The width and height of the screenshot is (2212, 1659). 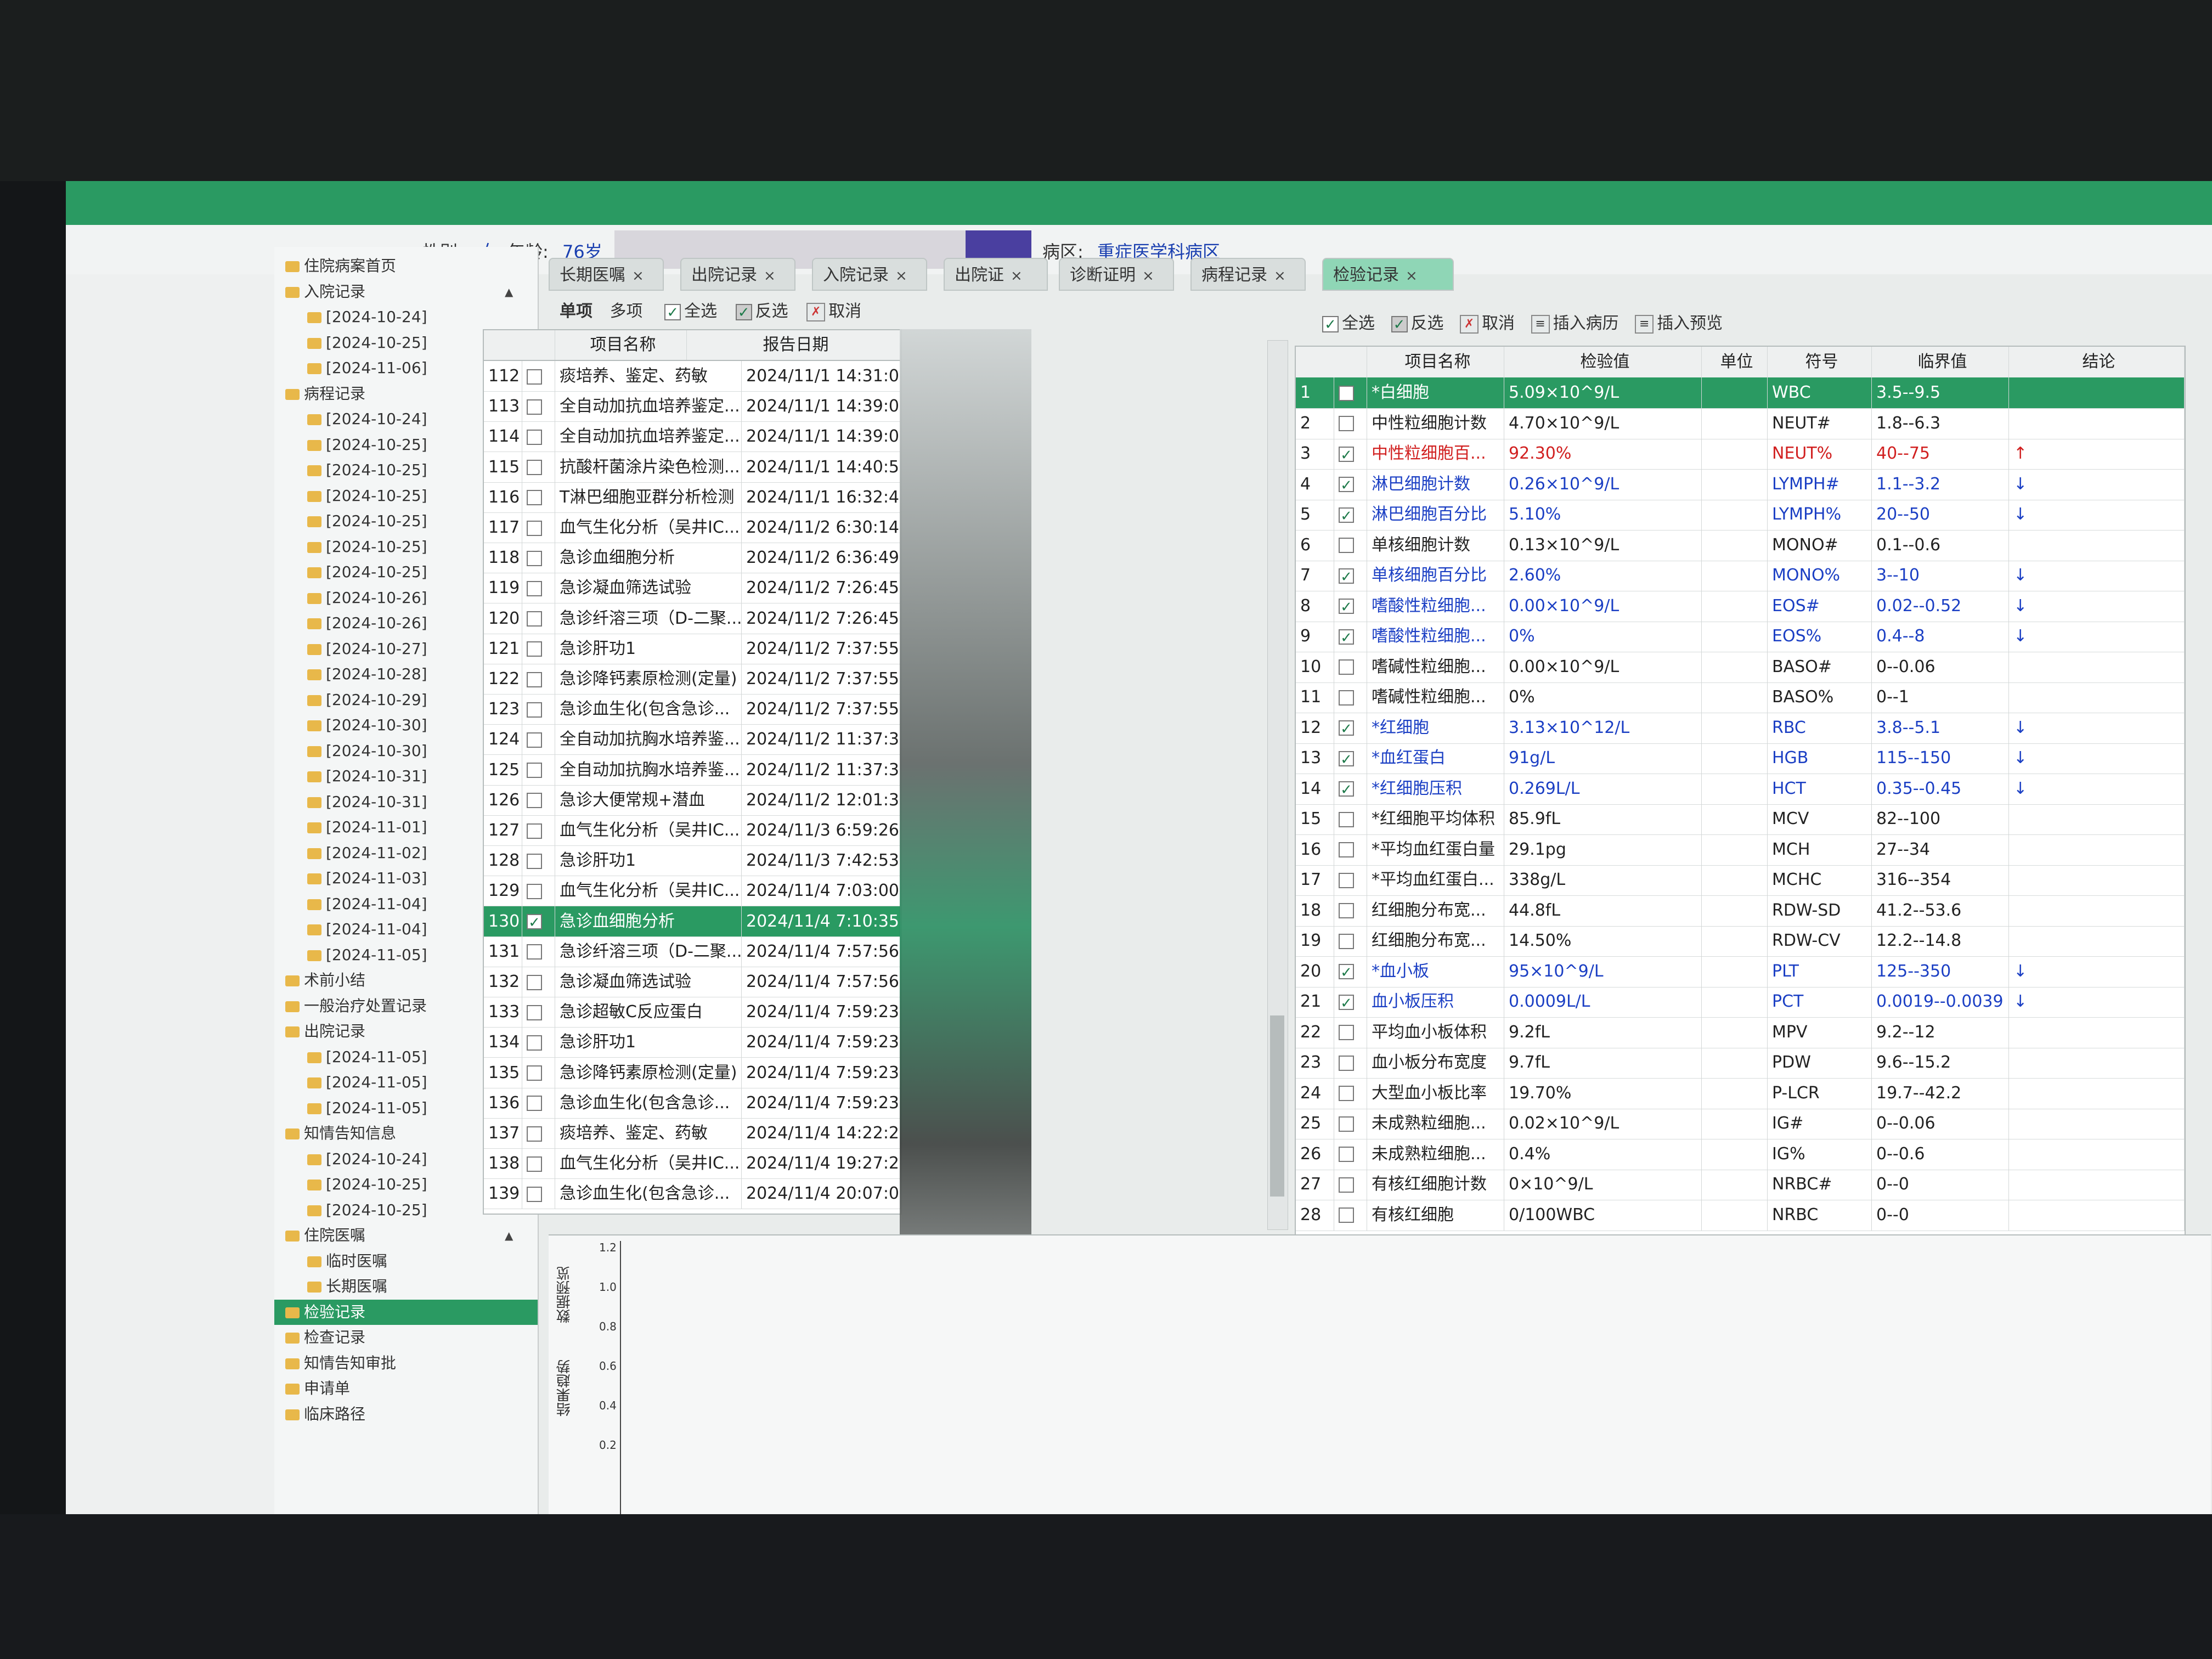 What do you see at coordinates (2097, 362) in the screenshot?
I see `header-conclusion: 结论` at bounding box center [2097, 362].